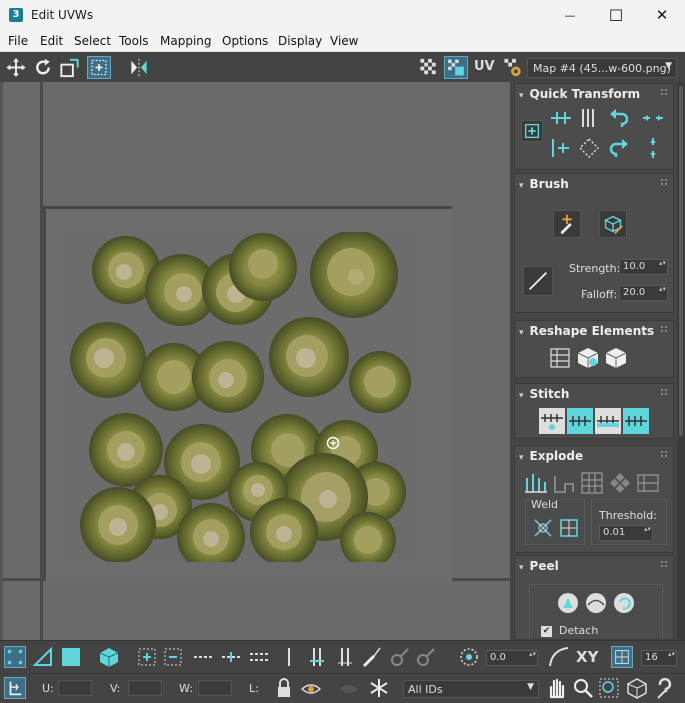 The height and width of the screenshot is (703, 685). What do you see at coordinates (173, 657) in the screenshot?
I see `shrink-selection-icon` at bounding box center [173, 657].